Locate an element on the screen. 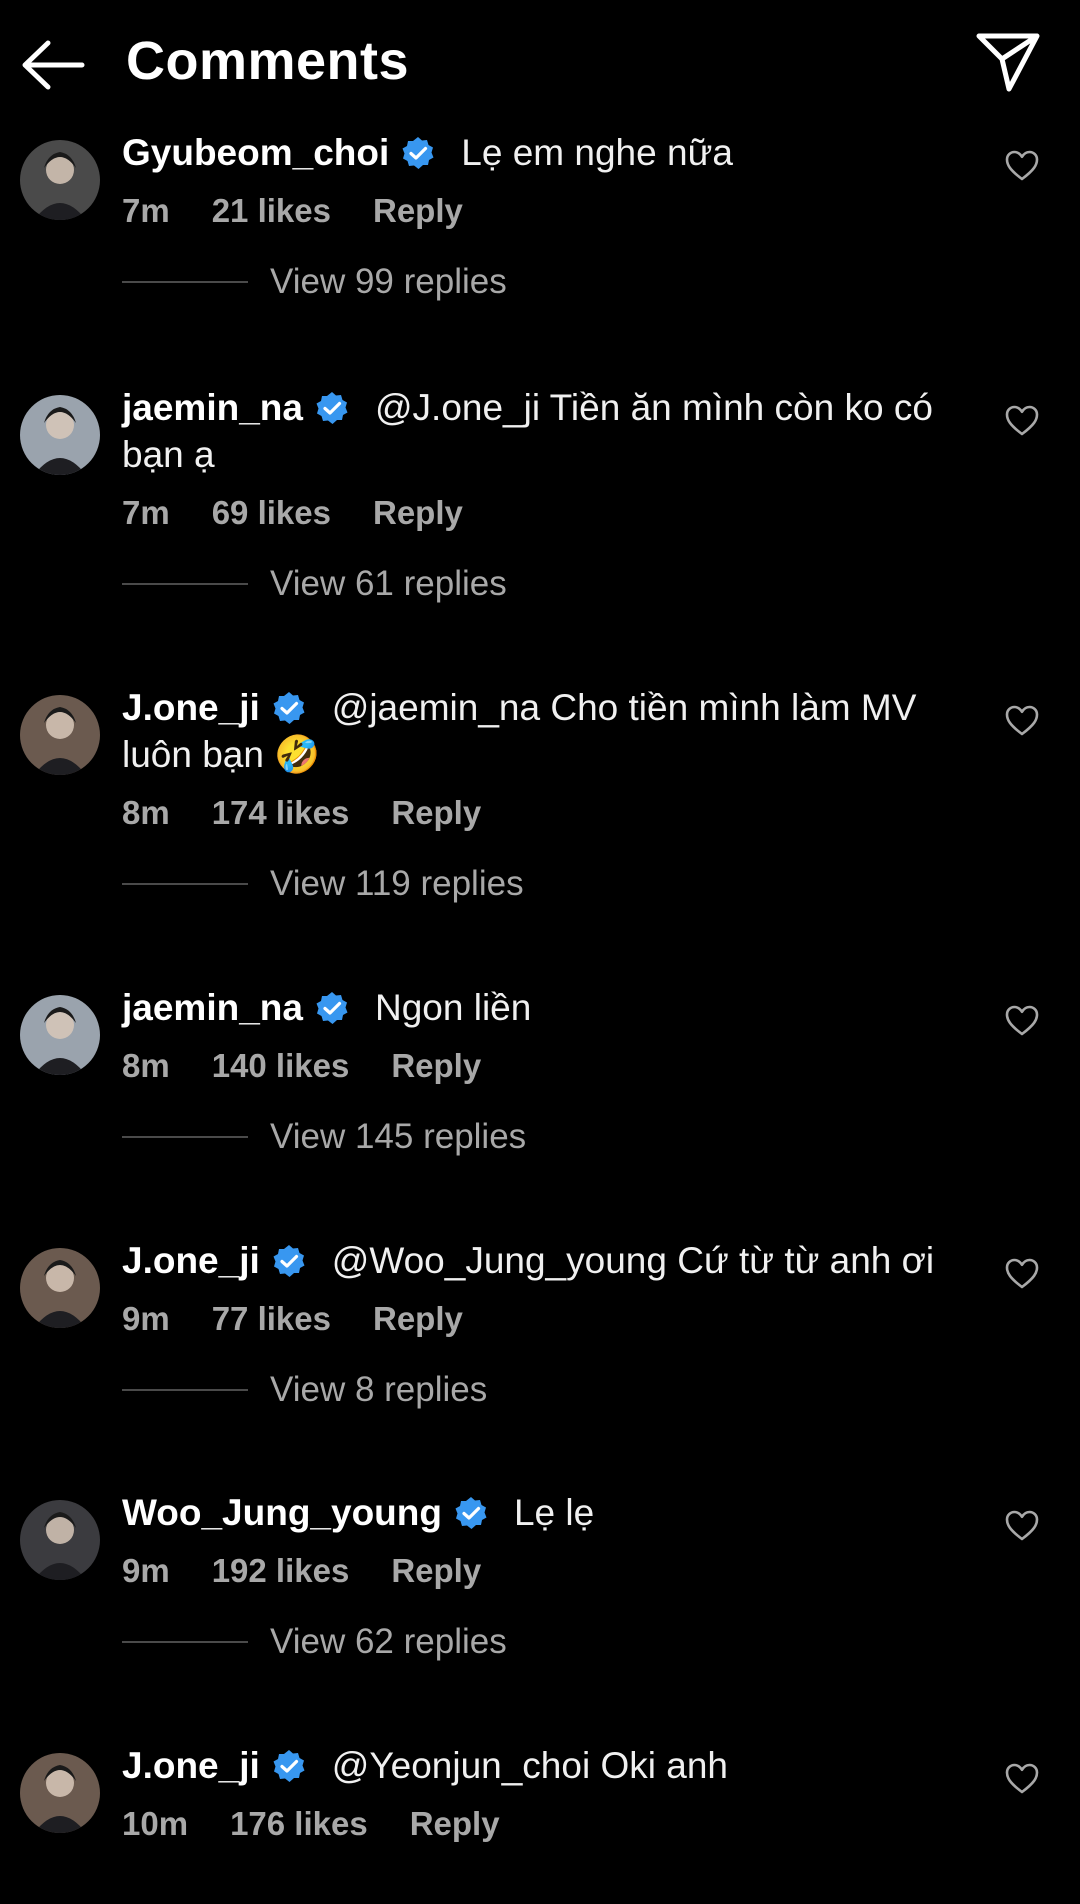 The width and height of the screenshot is (1080, 1904). comment-meta: 7m 21 likes Reply is located at coordinates (292, 211).